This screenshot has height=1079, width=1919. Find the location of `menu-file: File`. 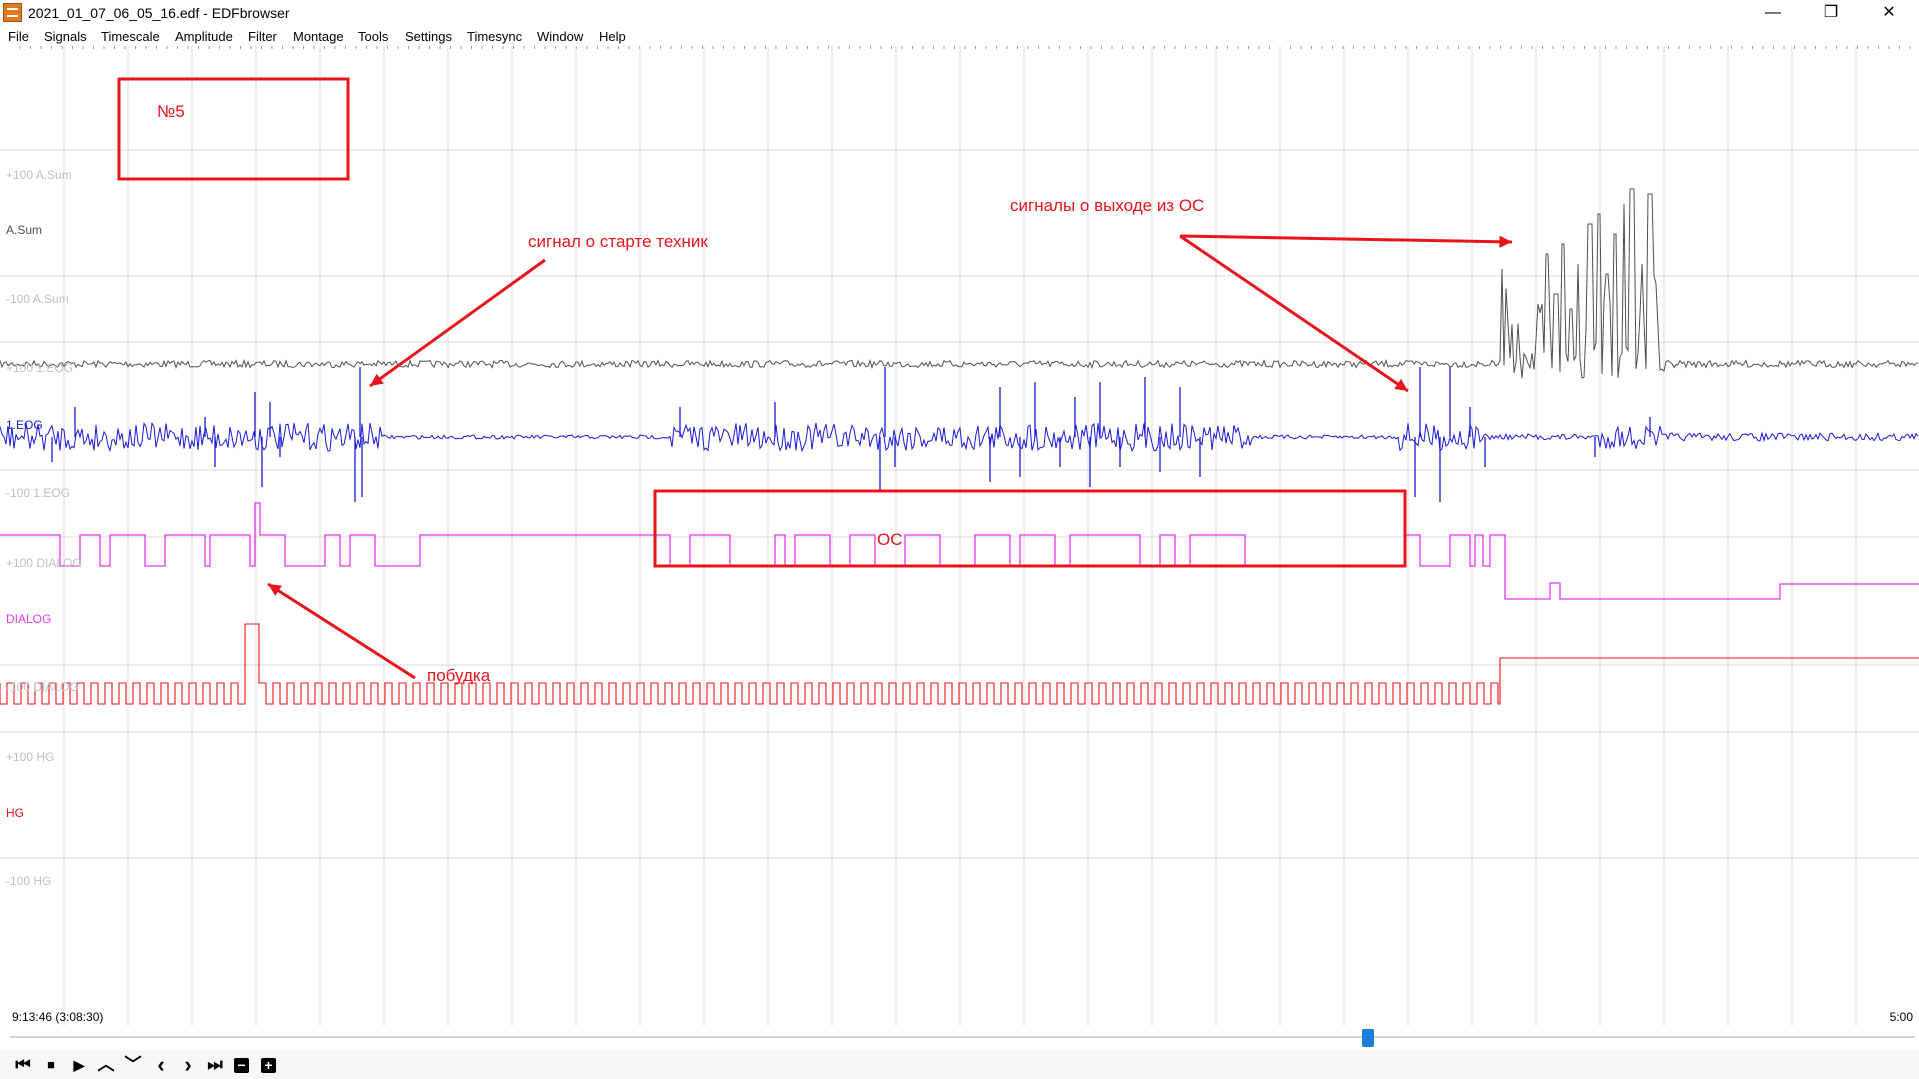

menu-file: File is located at coordinates (18, 36).